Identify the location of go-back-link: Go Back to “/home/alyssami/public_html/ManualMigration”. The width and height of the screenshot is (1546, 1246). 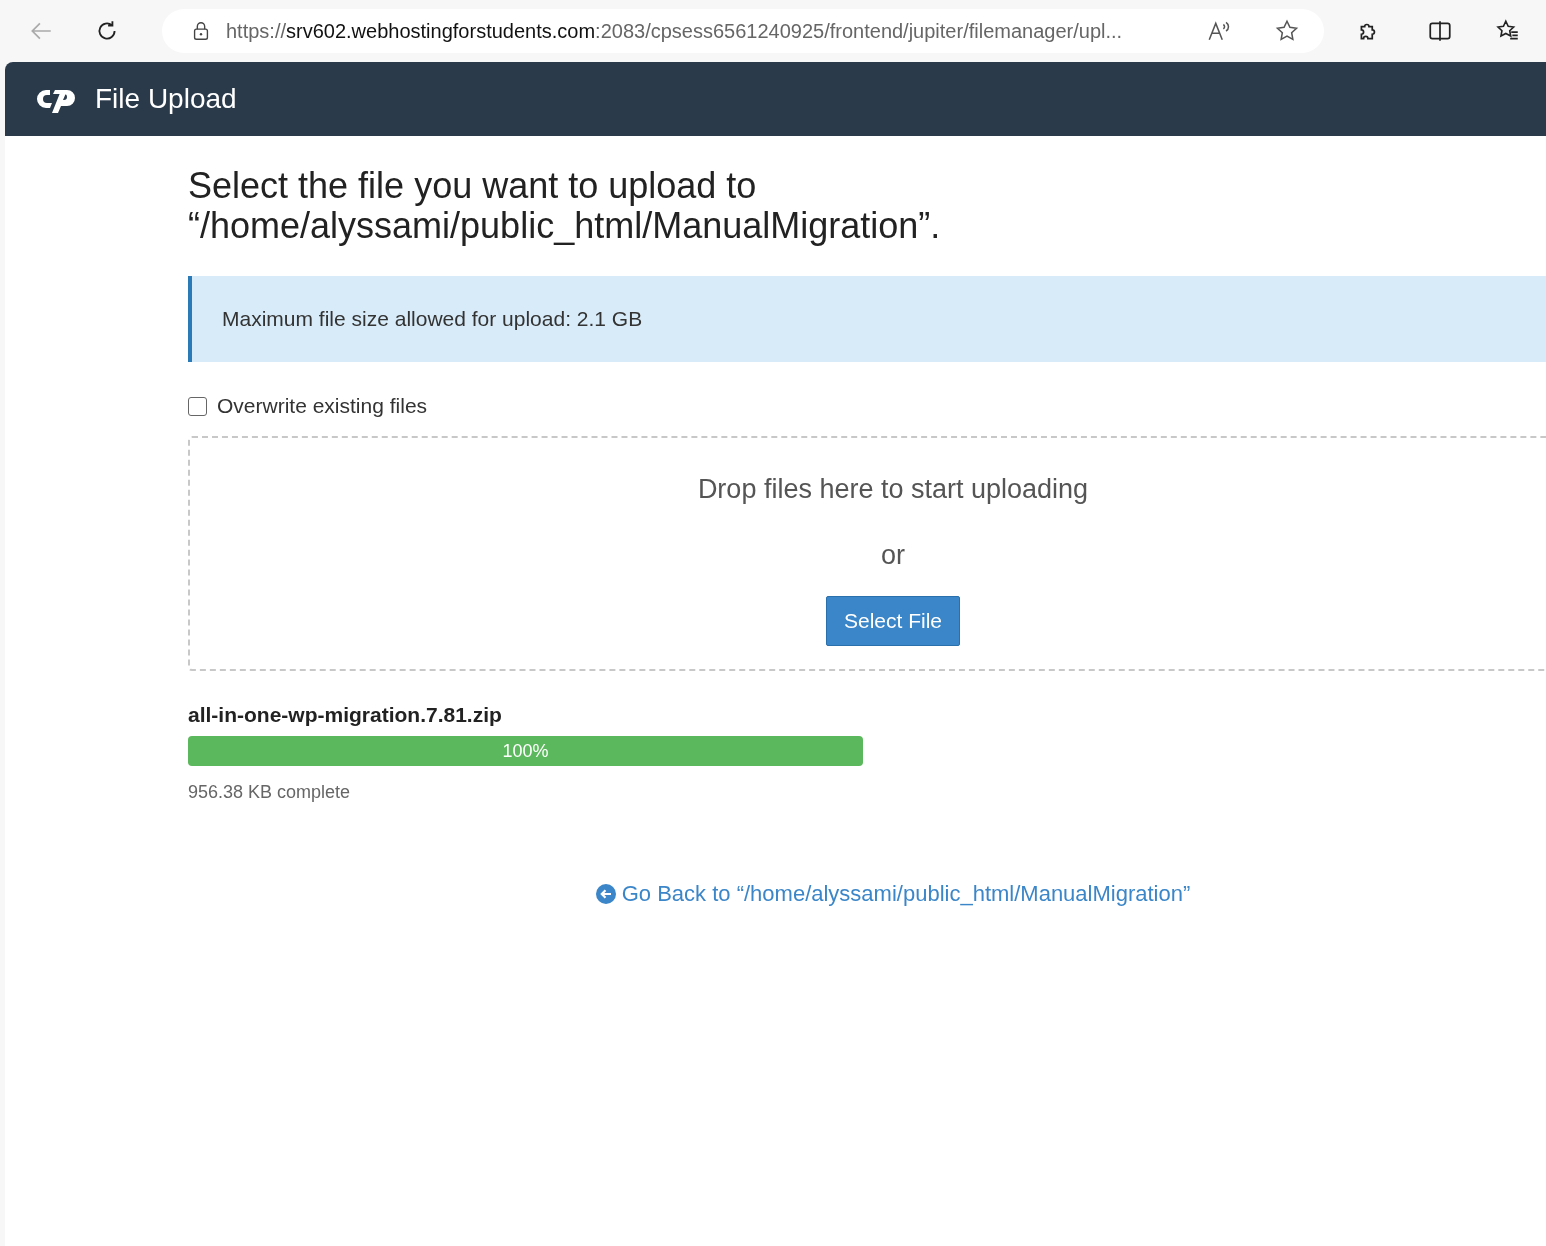
(893, 894).